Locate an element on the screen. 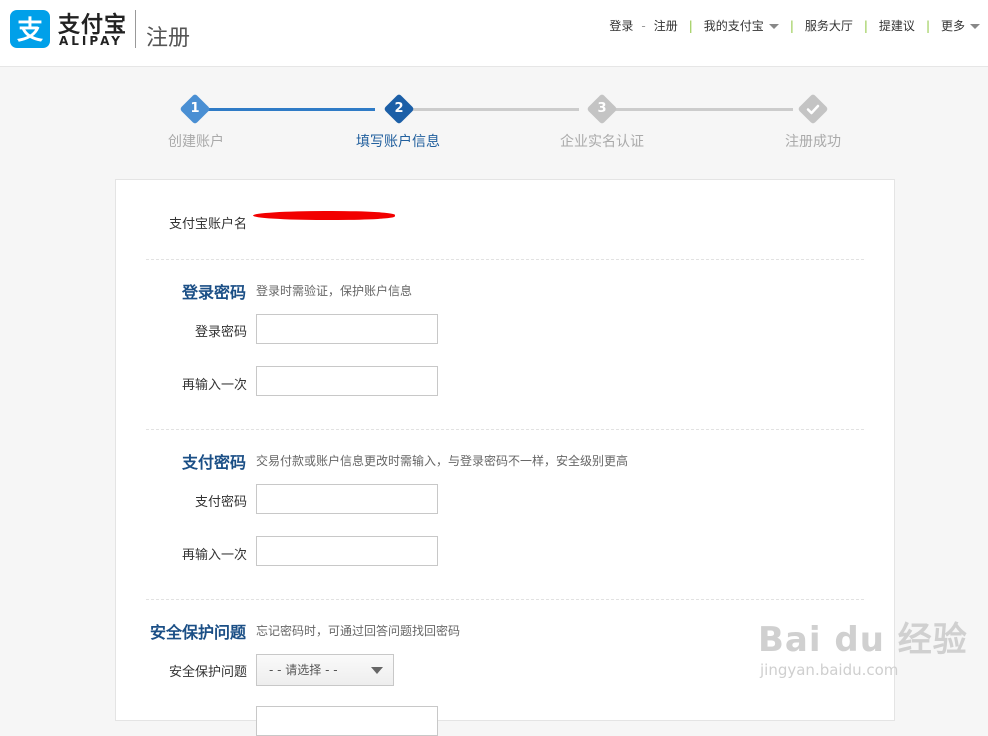  login-password-input is located at coordinates (347, 329).